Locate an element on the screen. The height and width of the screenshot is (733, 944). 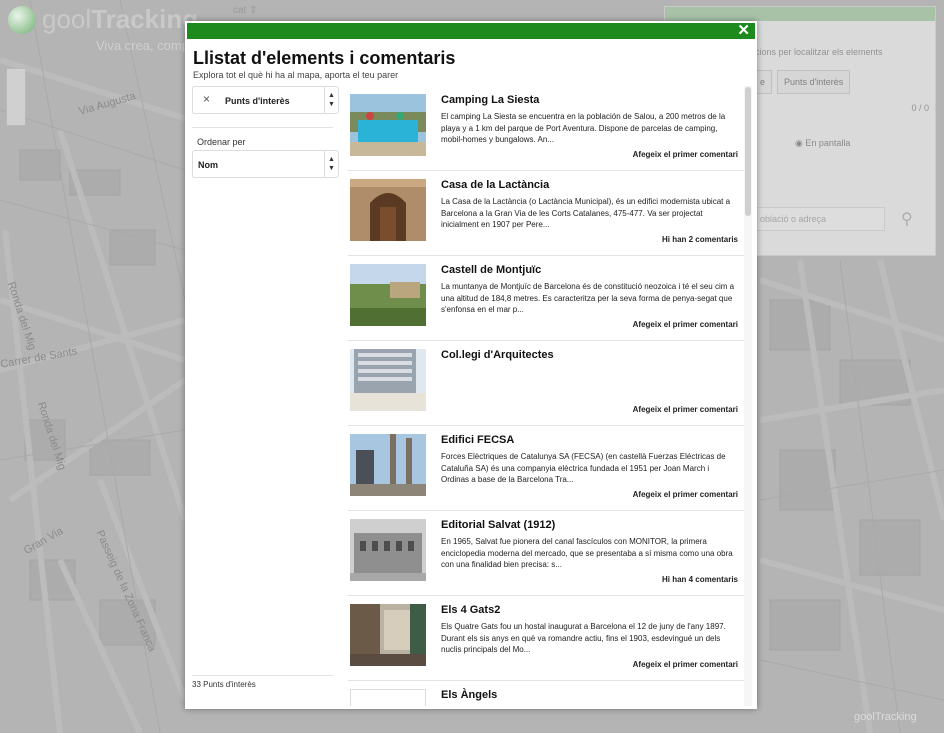
modal-title: Llistat d'elements i comentaris is located at coordinates (324, 58).